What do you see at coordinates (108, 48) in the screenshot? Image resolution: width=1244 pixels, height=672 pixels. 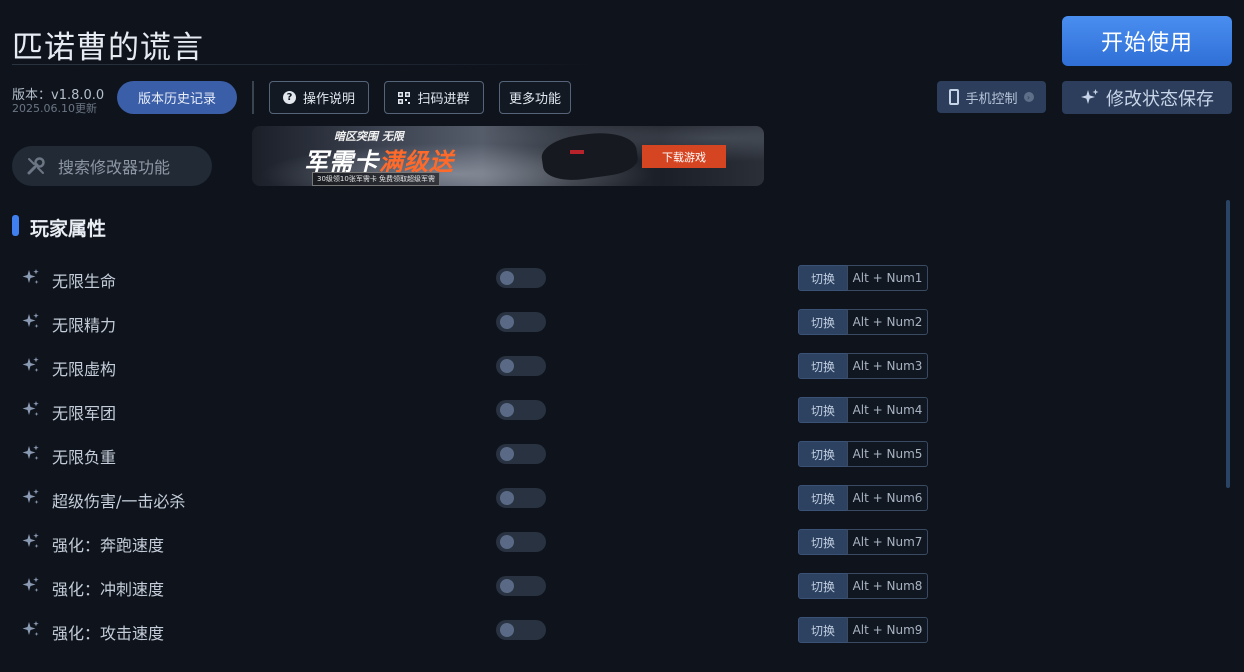 I see `app-title: 匹诺曹的谎言` at bounding box center [108, 48].